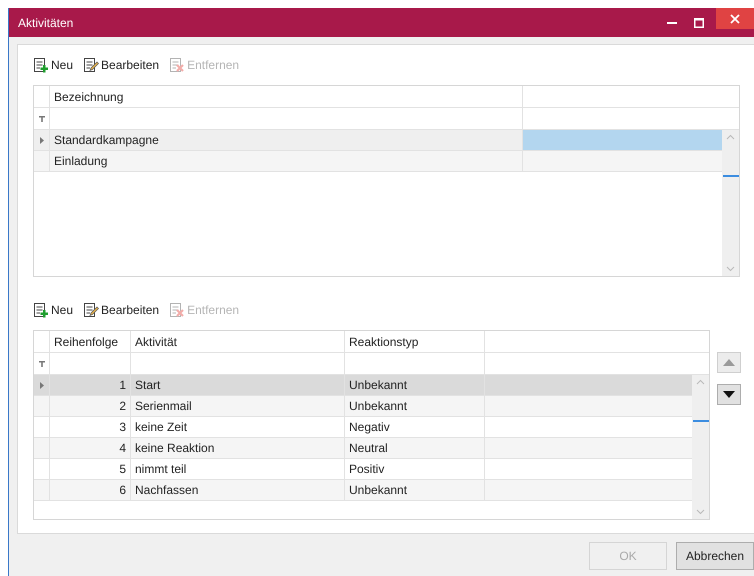 Image resolution: width=754 pixels, height=576 pixels. What do you see at coordinates (672, 23) in the screenshot?
I see `minimize-icon` at bounding box center [672, 23].